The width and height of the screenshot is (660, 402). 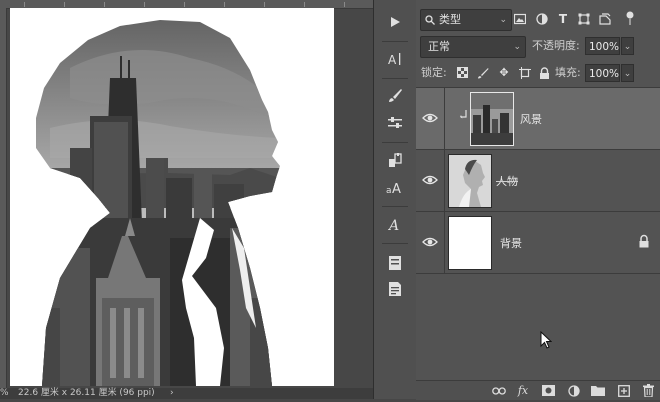 I want to click on fx-icon: fx, so click(x=523, y=391).